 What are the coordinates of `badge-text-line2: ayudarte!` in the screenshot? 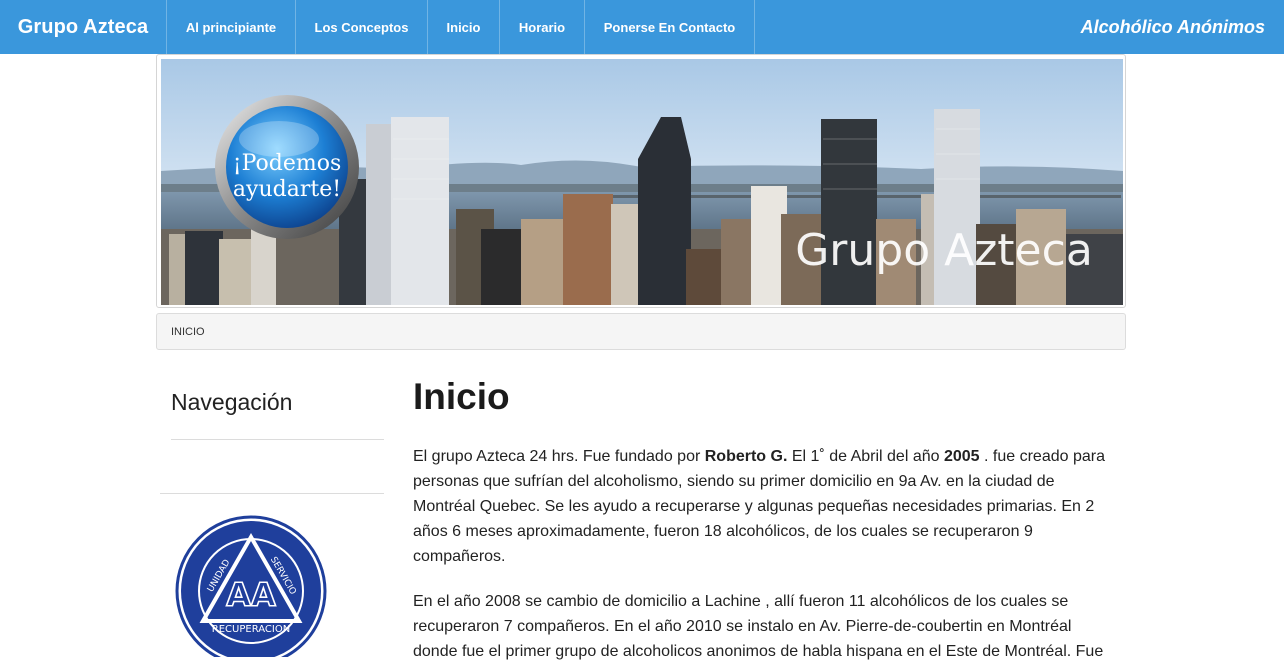 It's located at (287, 189).